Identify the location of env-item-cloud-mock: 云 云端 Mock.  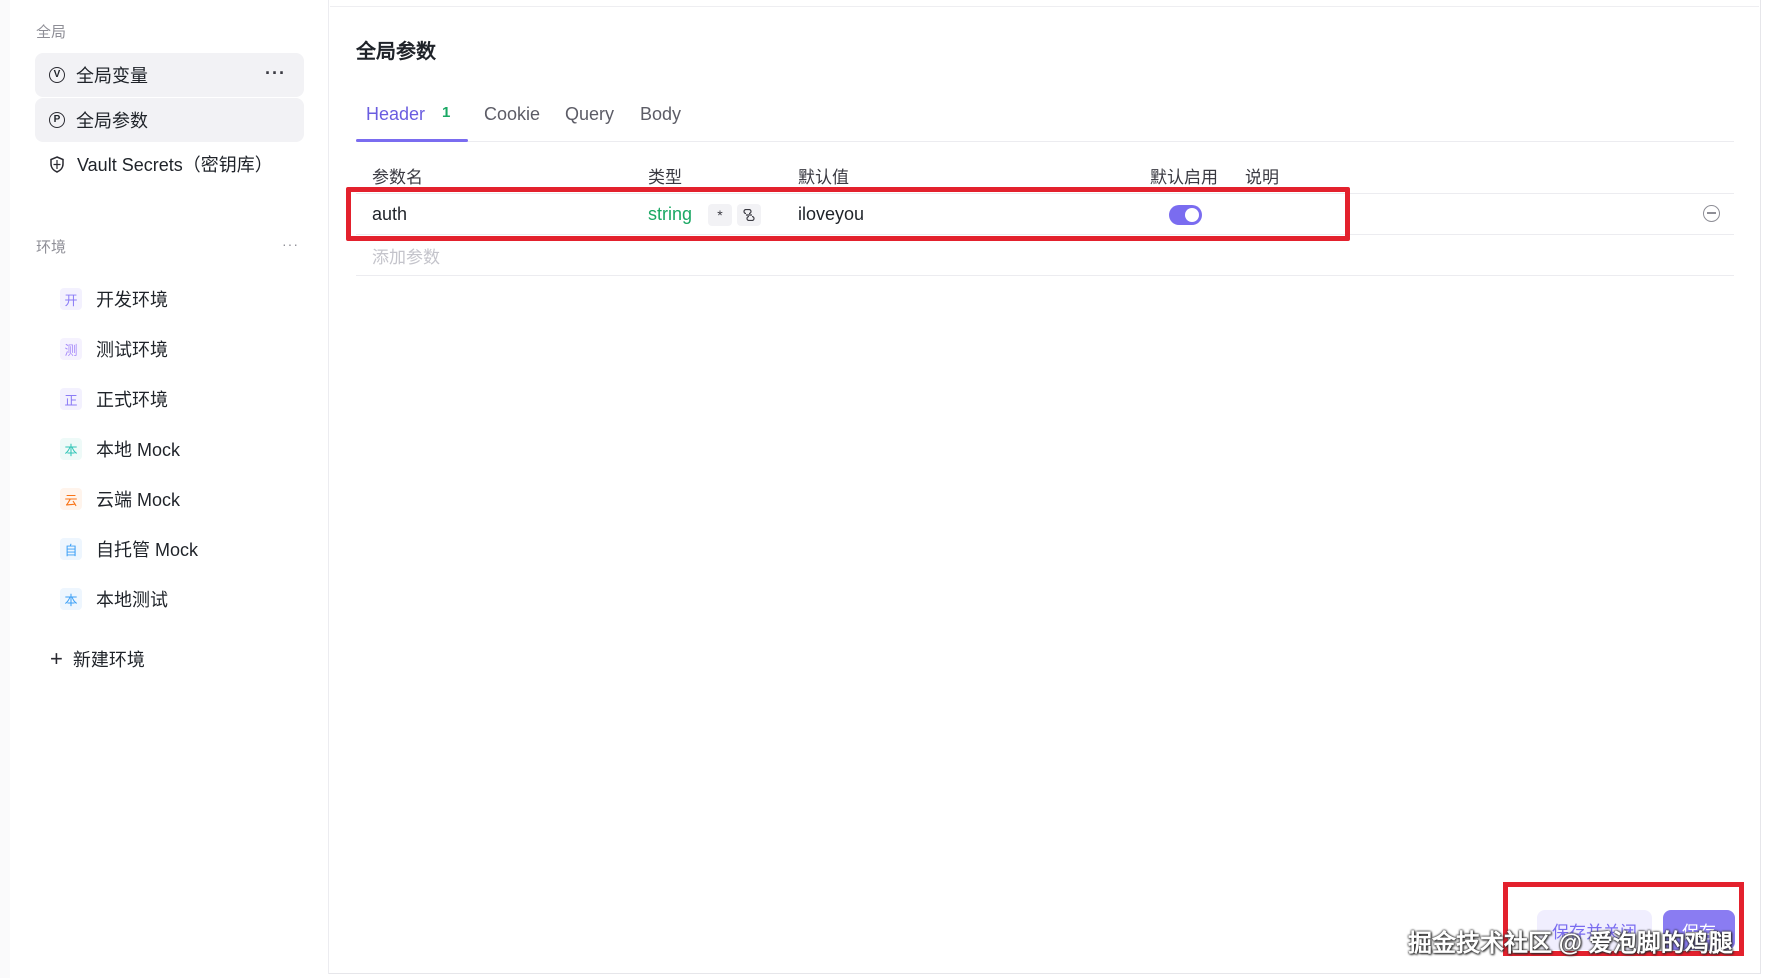
(180, 499).